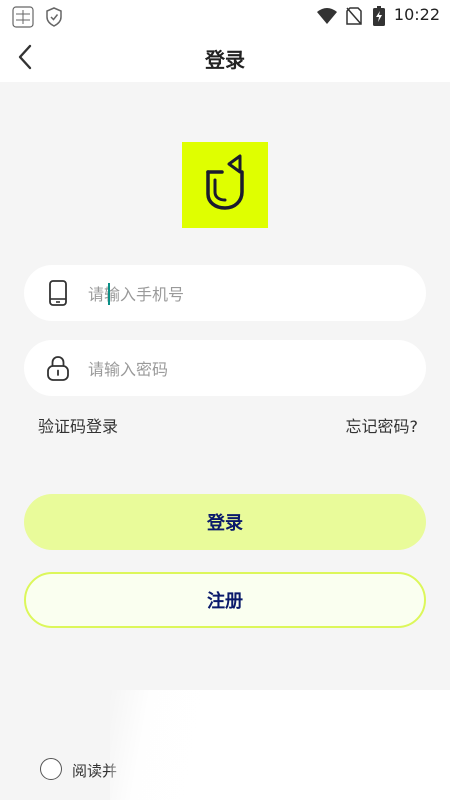  Describe the element at coordinates (225, 16) in the screenshot. I see `status-bar: 10:22` at that location.